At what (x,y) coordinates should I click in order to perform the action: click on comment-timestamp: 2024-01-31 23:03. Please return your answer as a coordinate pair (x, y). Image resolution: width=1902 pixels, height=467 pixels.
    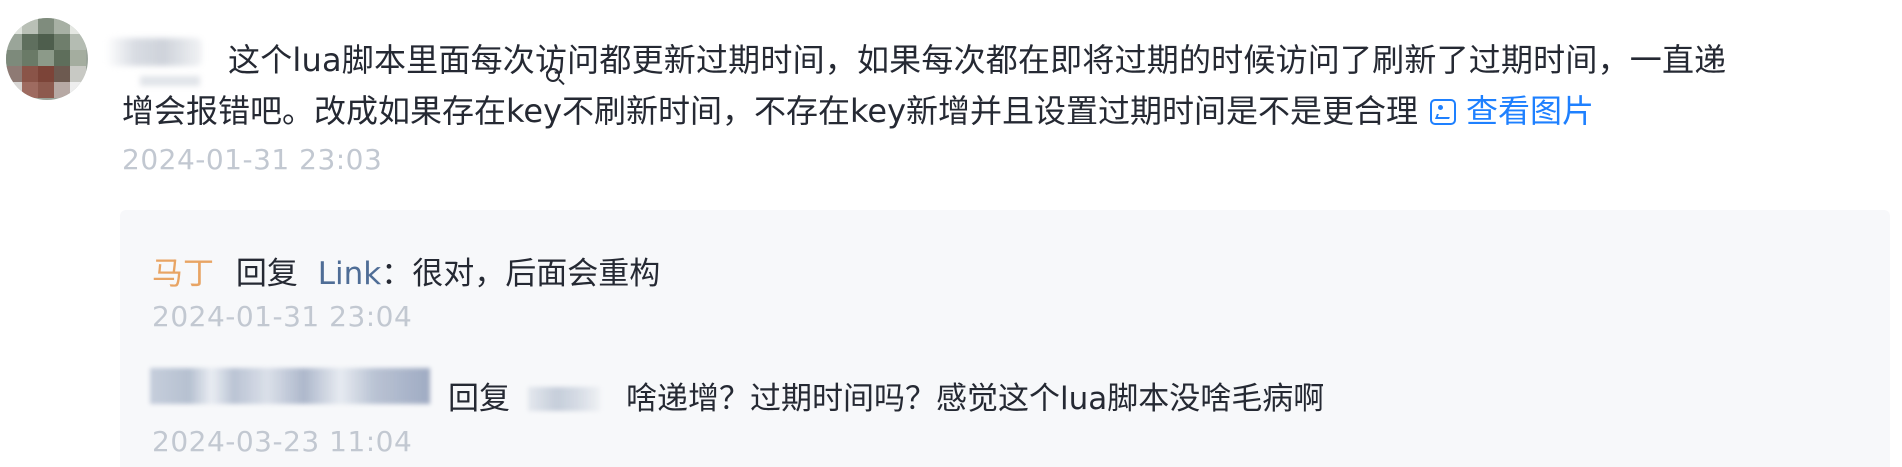
    Looking at the image, I should click on (252, 159).